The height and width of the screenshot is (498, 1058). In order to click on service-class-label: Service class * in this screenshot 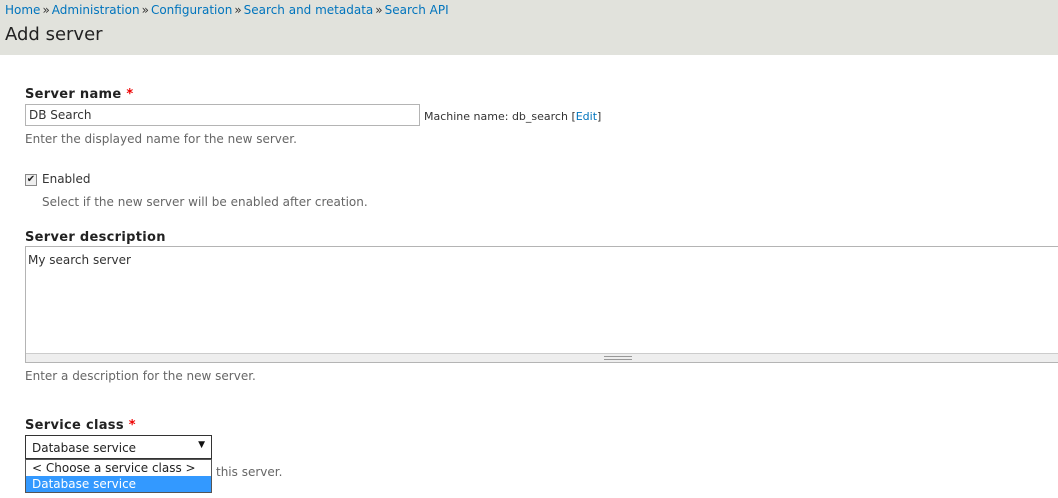, I will do `click(80, 425)`.